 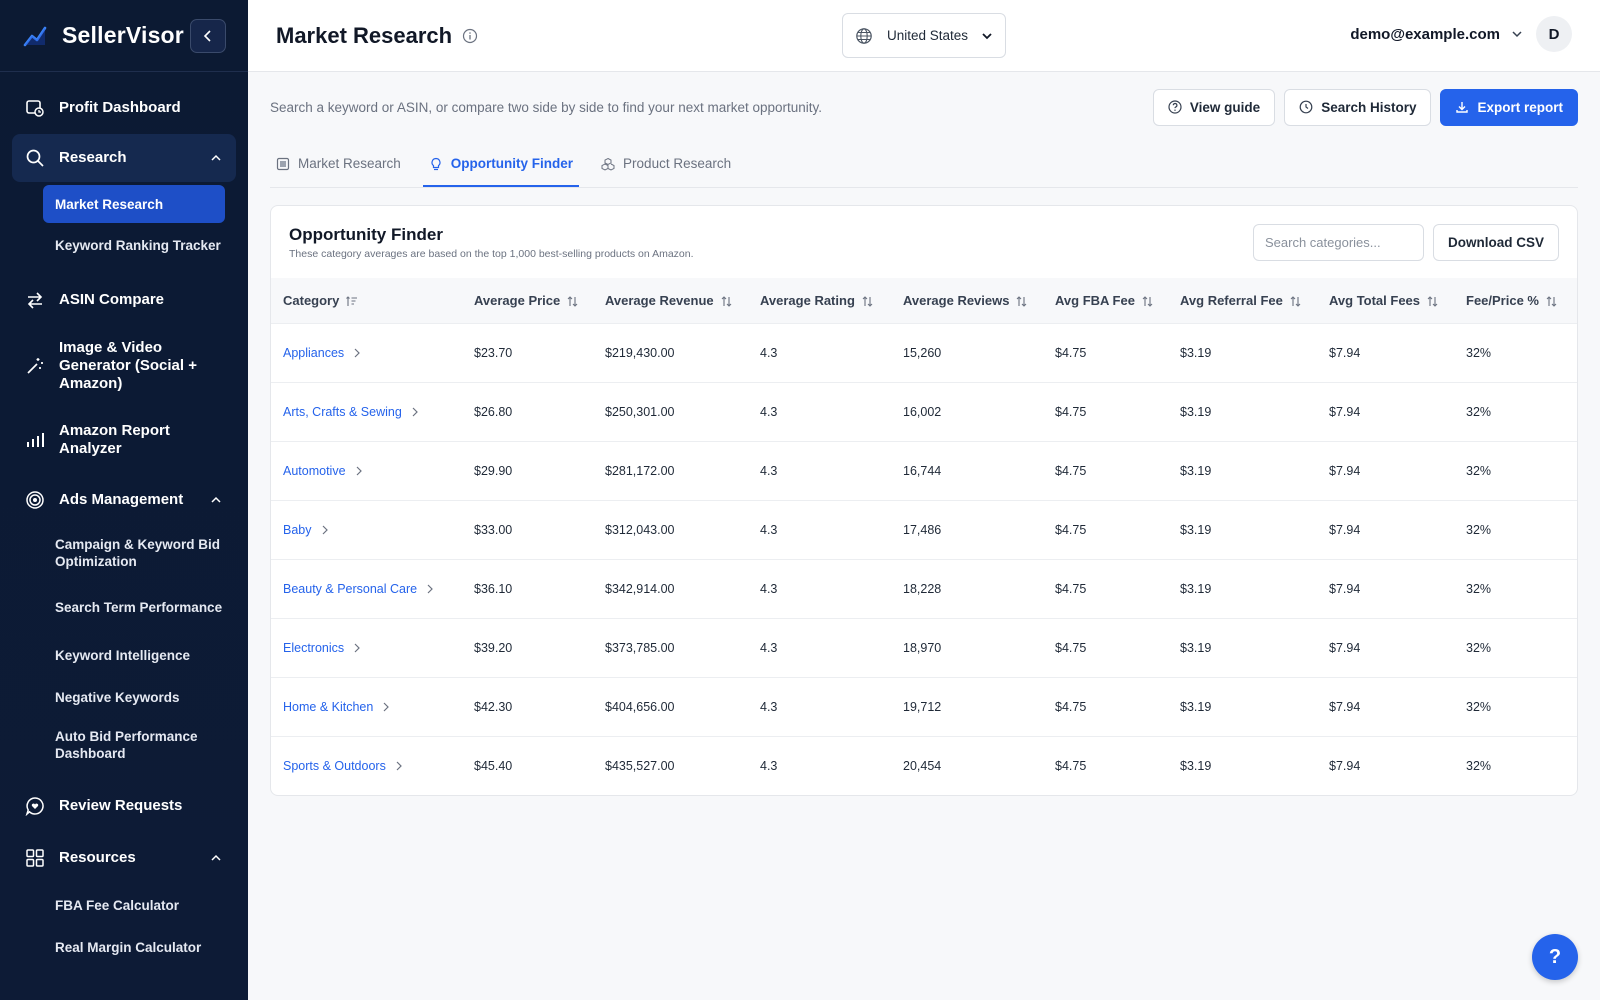 I want to click on user-menu: demo@example.com D, so click(x=1461, y=34).